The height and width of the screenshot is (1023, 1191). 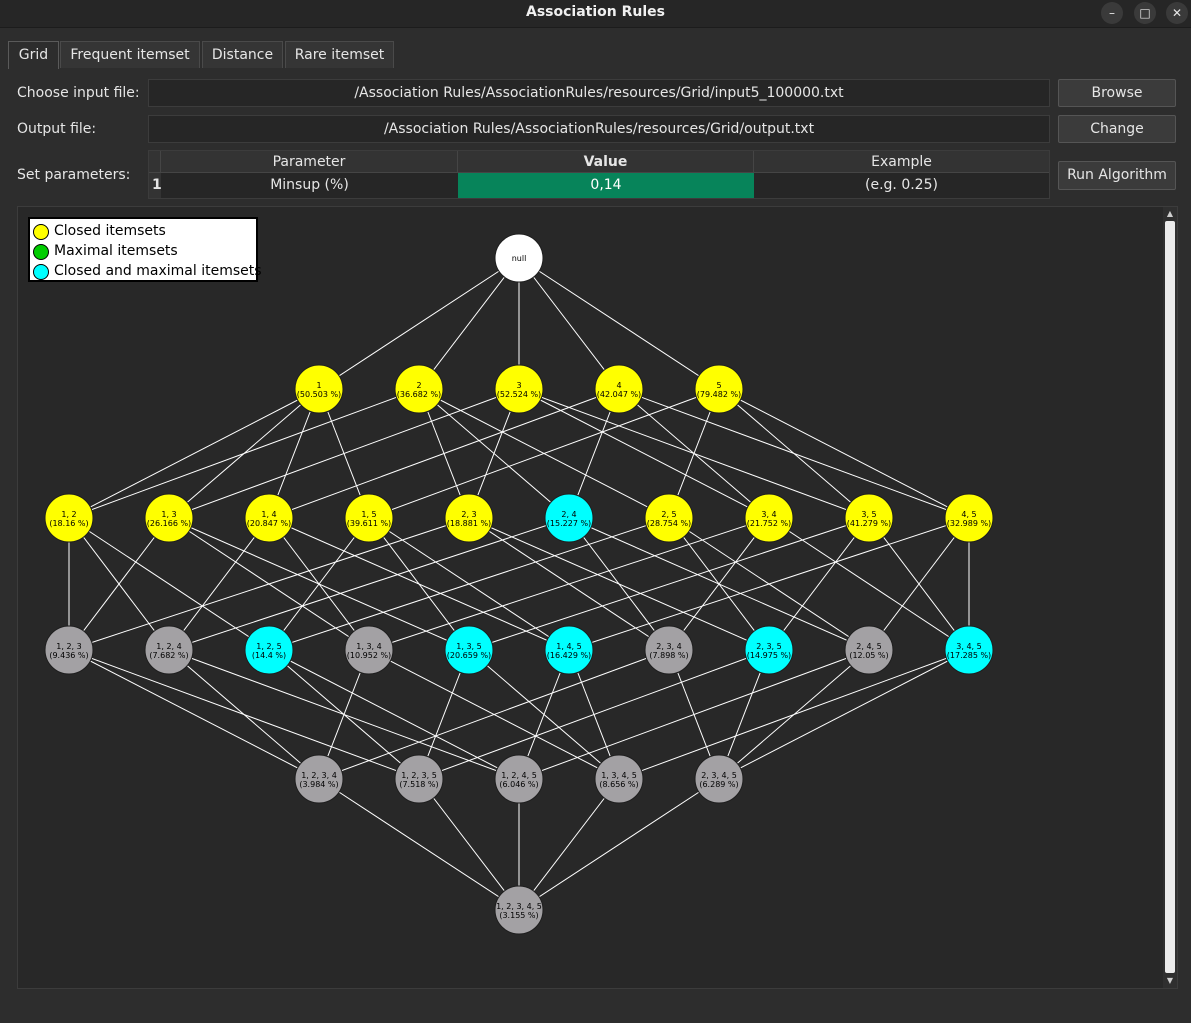 I want to click on vertical-scrollbar: ▲ ▼, so click(x=1170, y=597).